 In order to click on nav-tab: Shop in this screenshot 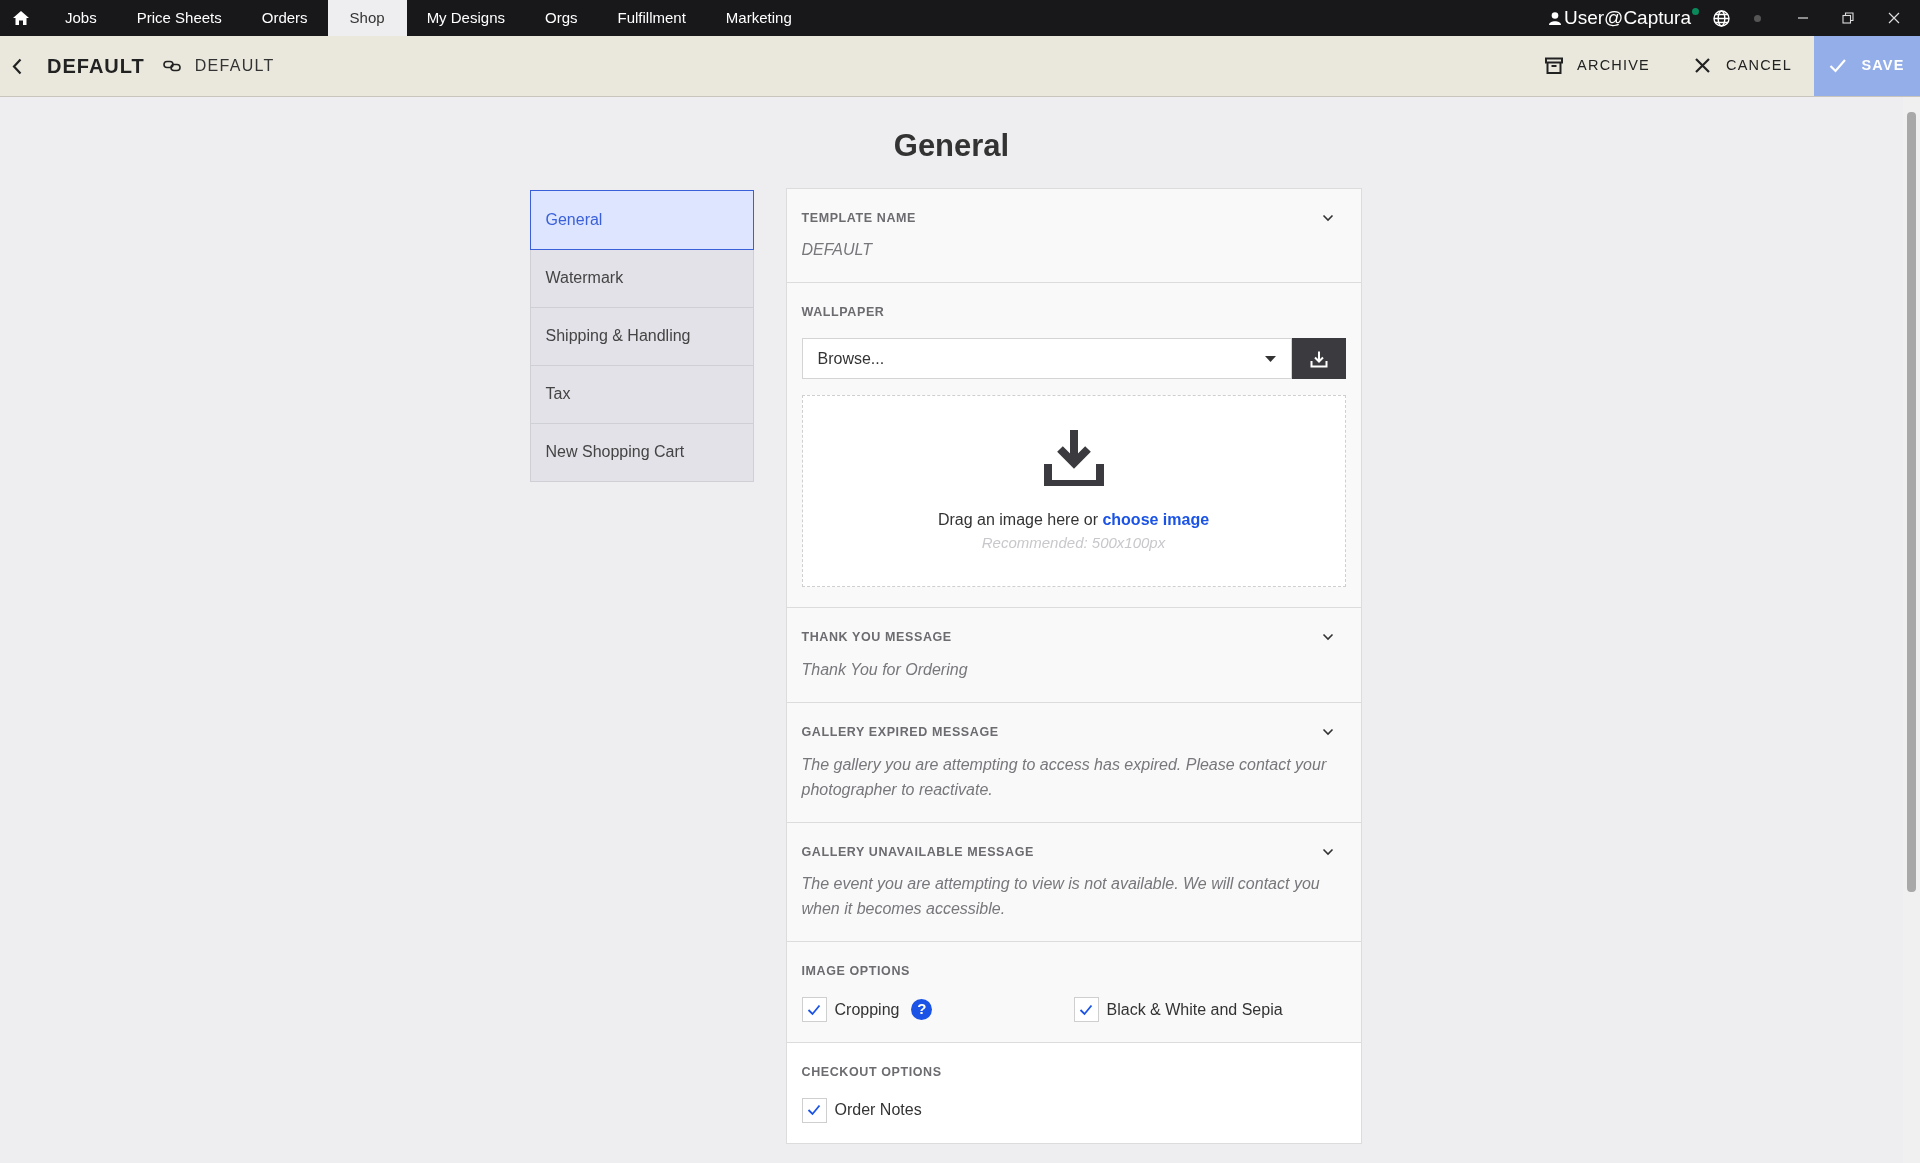, I will do `click(367, 18)`.